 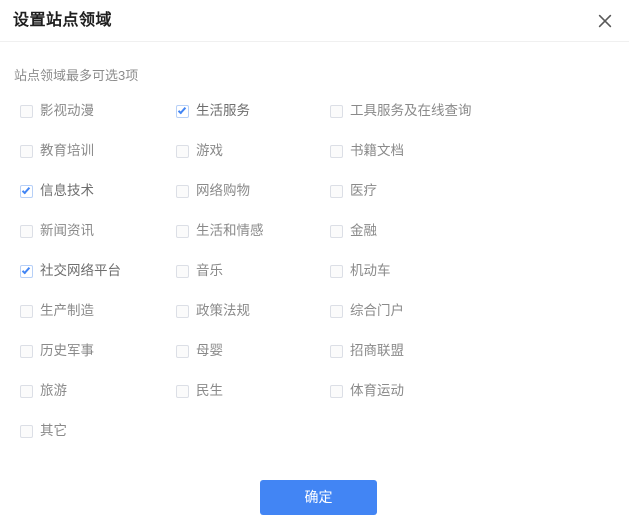 I want to click on domain-option-label: 其它, so click(x=53, y=430).